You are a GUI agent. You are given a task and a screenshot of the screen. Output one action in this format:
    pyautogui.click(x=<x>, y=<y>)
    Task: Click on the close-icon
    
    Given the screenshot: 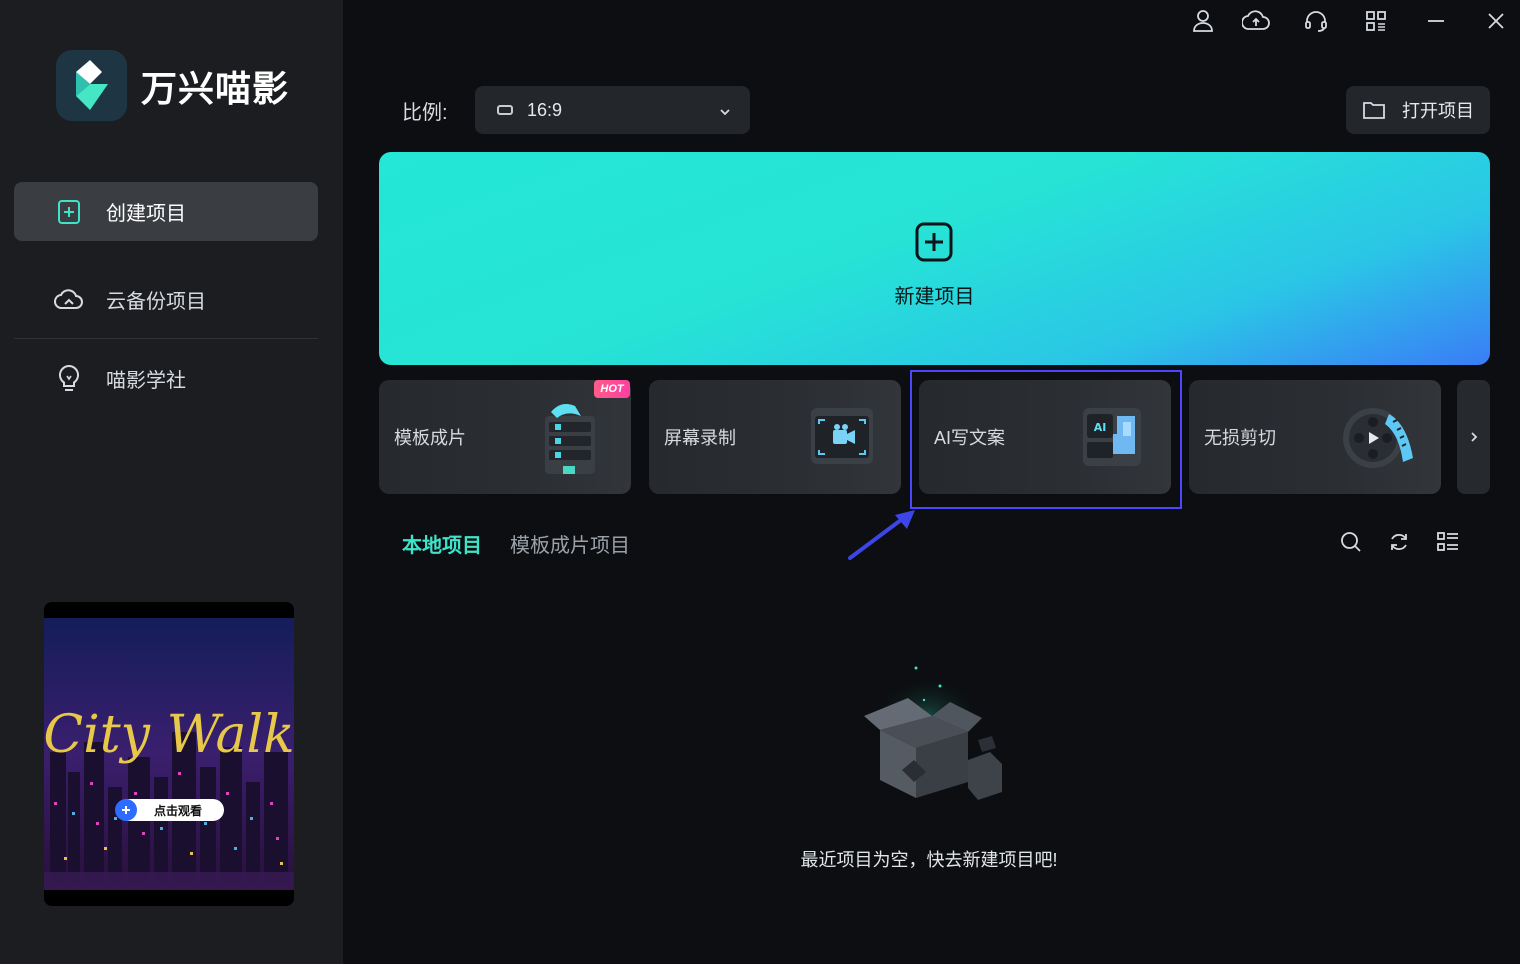 What is the action you would take?
    pyautogui.click(x=1496, y=21)
    